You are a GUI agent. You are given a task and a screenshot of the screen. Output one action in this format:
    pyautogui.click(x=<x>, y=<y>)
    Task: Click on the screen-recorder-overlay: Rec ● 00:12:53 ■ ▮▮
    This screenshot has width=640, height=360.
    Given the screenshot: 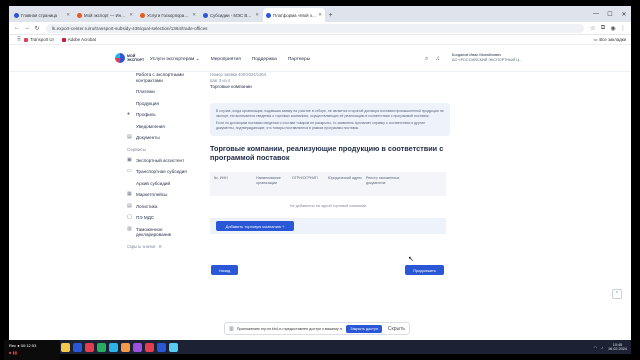 What is the action you would take?
    pyautogui.click(x=32, y=350)
    